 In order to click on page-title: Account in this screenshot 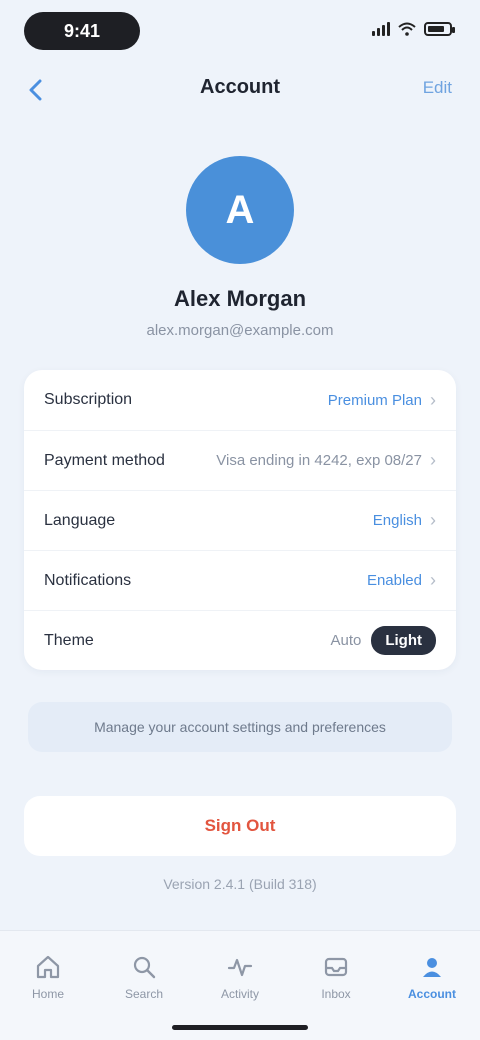, I will do `click(240, 87)`.